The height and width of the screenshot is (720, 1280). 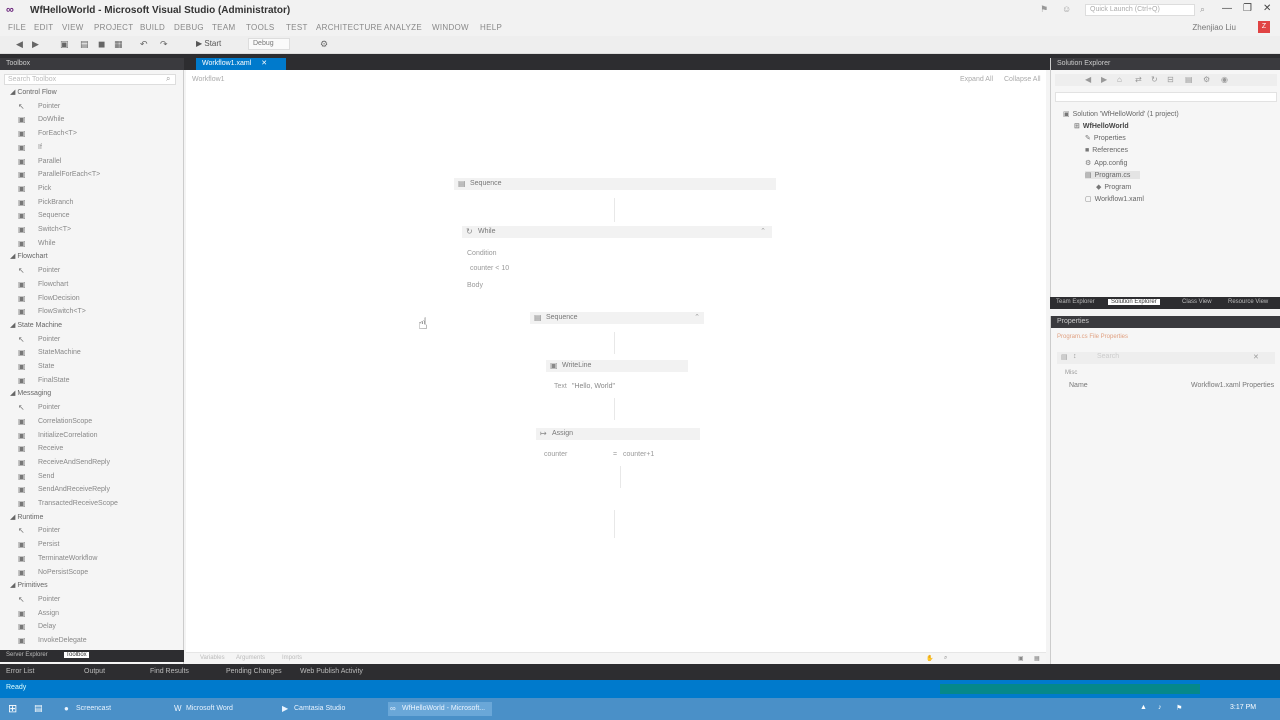 What do you see at coordinates (618, 434) in the screenshot?
I see `assign-activity: ↦ Assign` at bounding box center [618, 434].